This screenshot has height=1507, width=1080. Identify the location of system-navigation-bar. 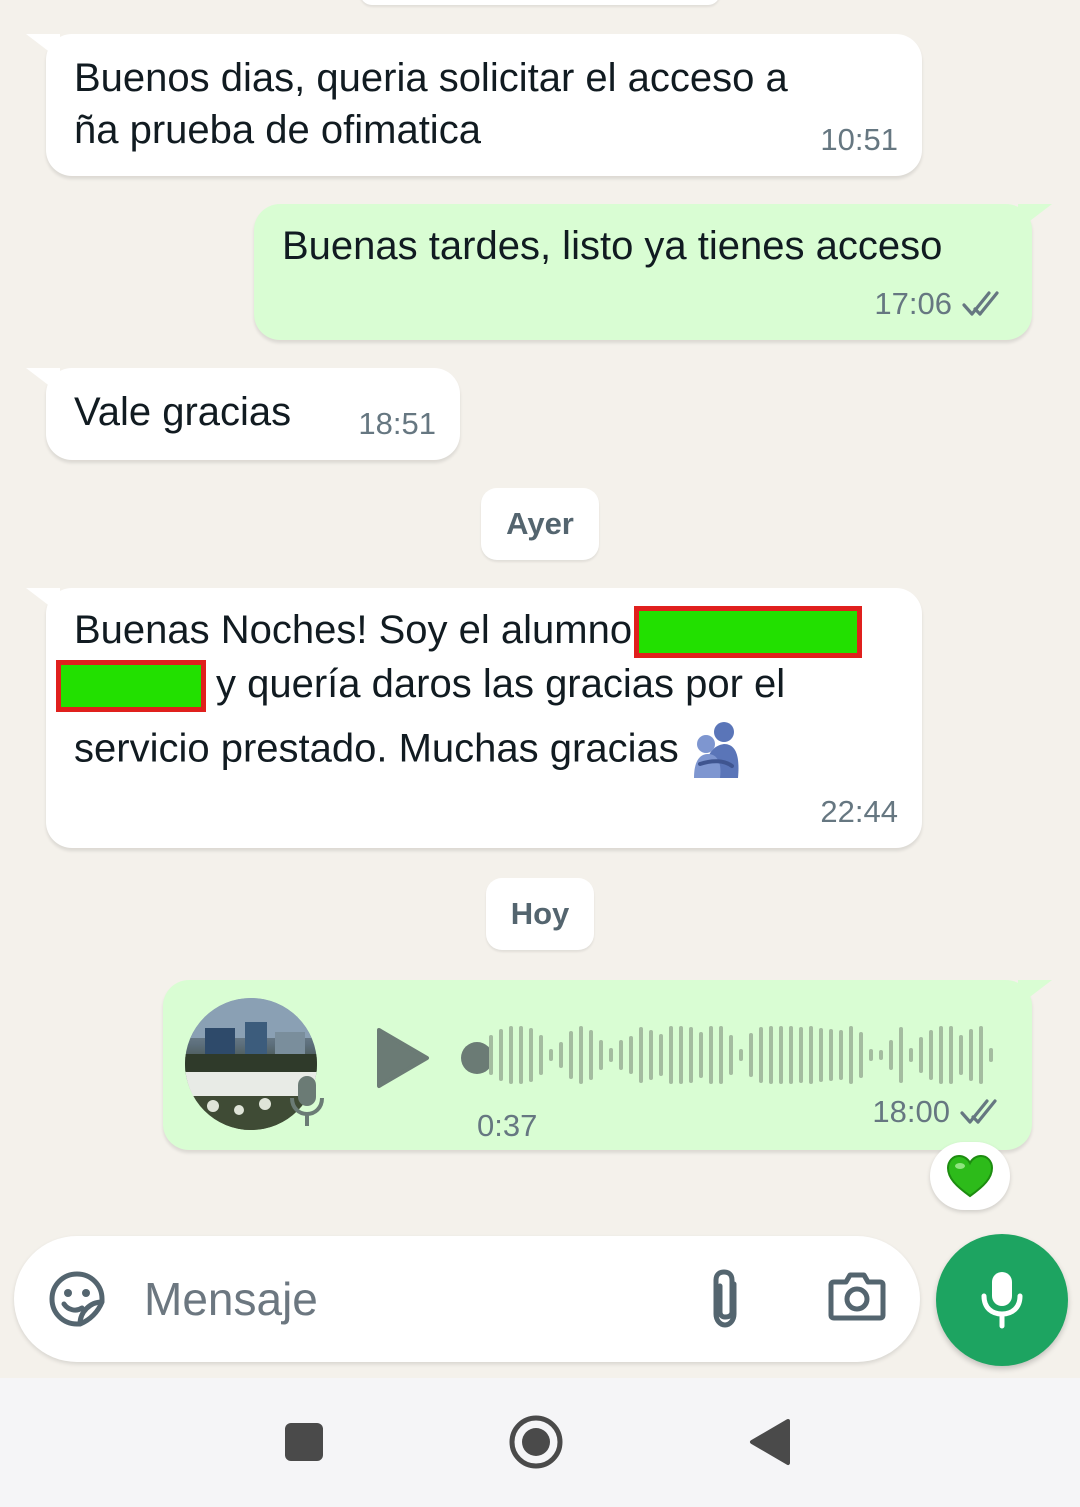
(540, 1442).